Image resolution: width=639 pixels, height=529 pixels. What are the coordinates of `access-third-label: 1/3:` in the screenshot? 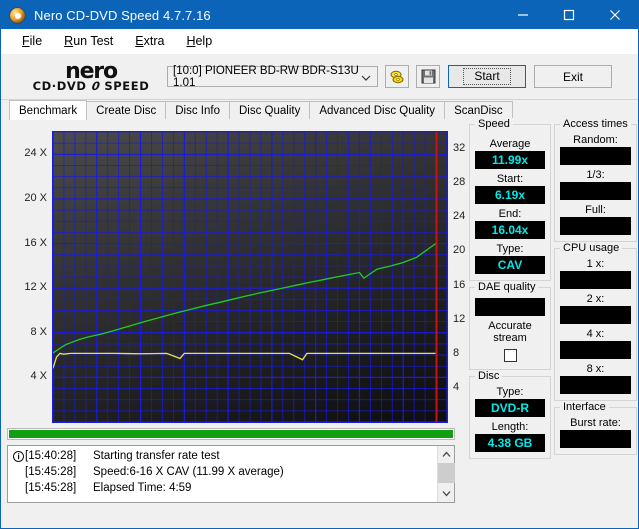 It's located at (595, 175).